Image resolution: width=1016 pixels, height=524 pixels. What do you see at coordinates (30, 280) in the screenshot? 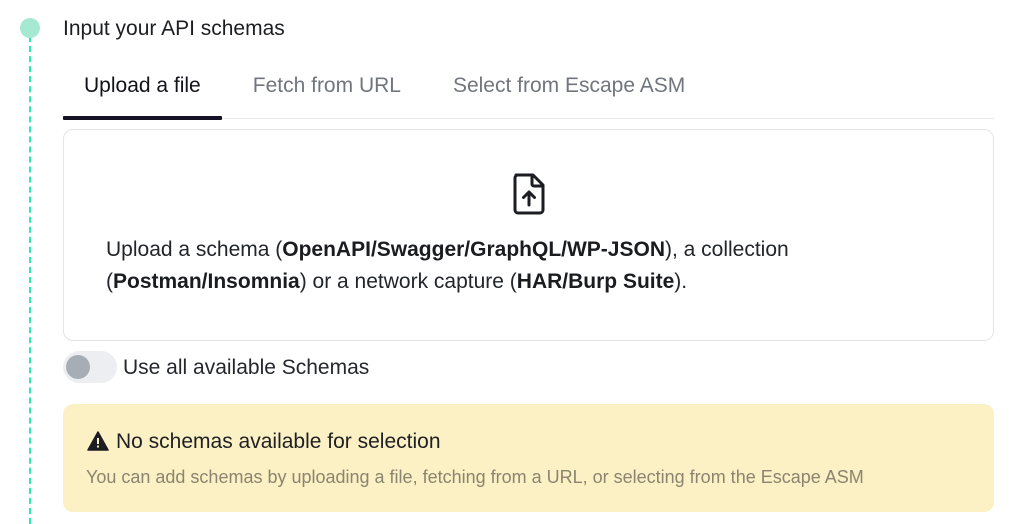
I see `step-timeline-line` at bounding box center [30, 280].